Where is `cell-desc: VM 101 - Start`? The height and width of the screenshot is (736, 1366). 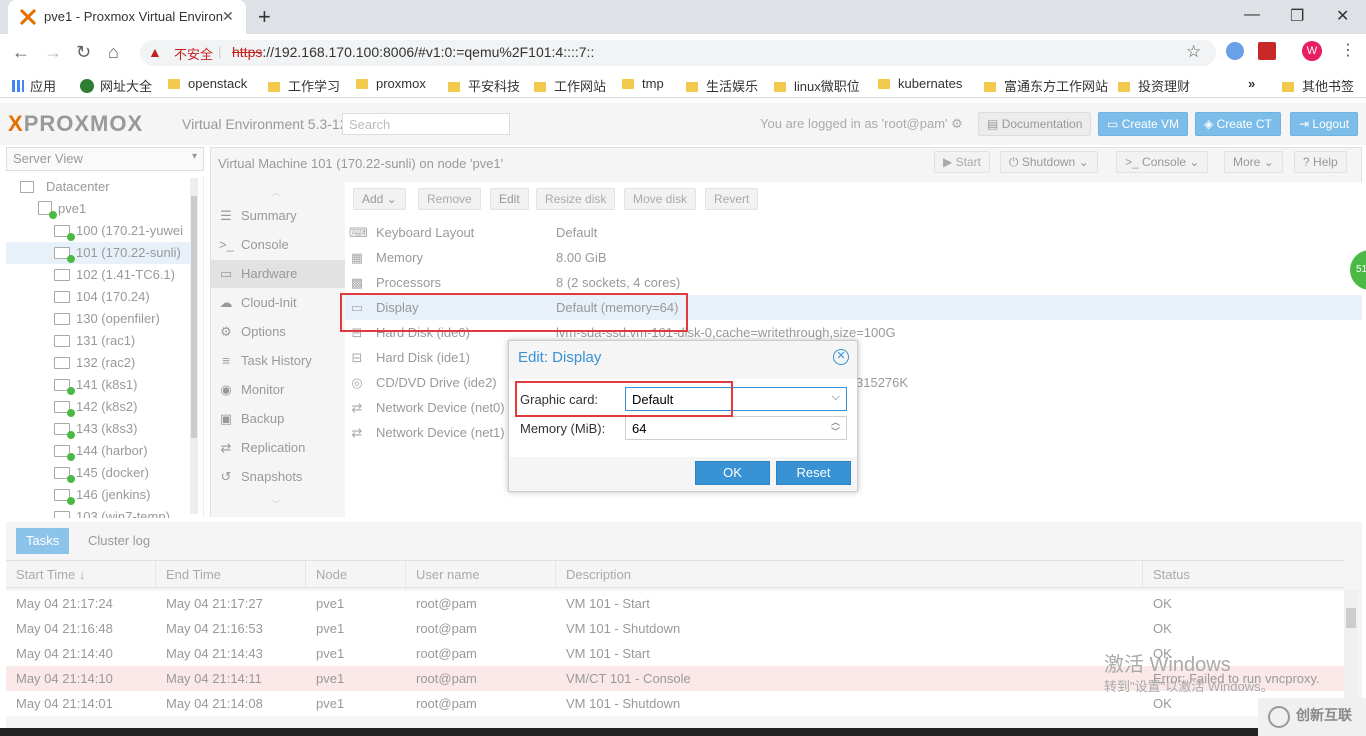 cell-desc: VM 101 - Start is located at coordinates (608, 653).